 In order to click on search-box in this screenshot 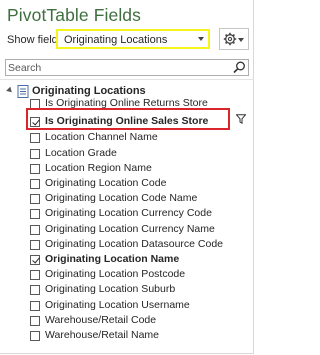, I will do `click(127, 67)`.